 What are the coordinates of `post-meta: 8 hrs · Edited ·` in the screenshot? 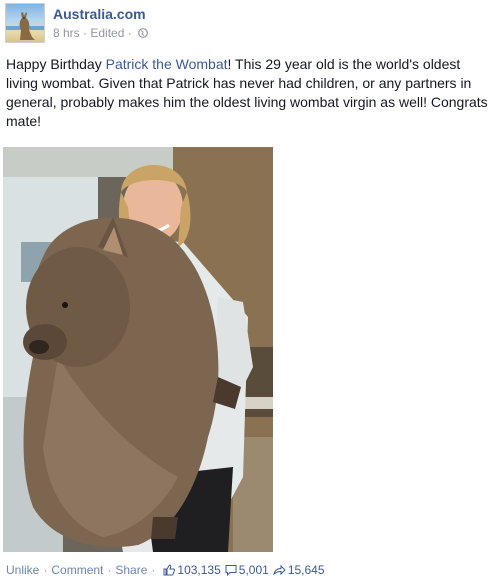 It's located at (100, 33).